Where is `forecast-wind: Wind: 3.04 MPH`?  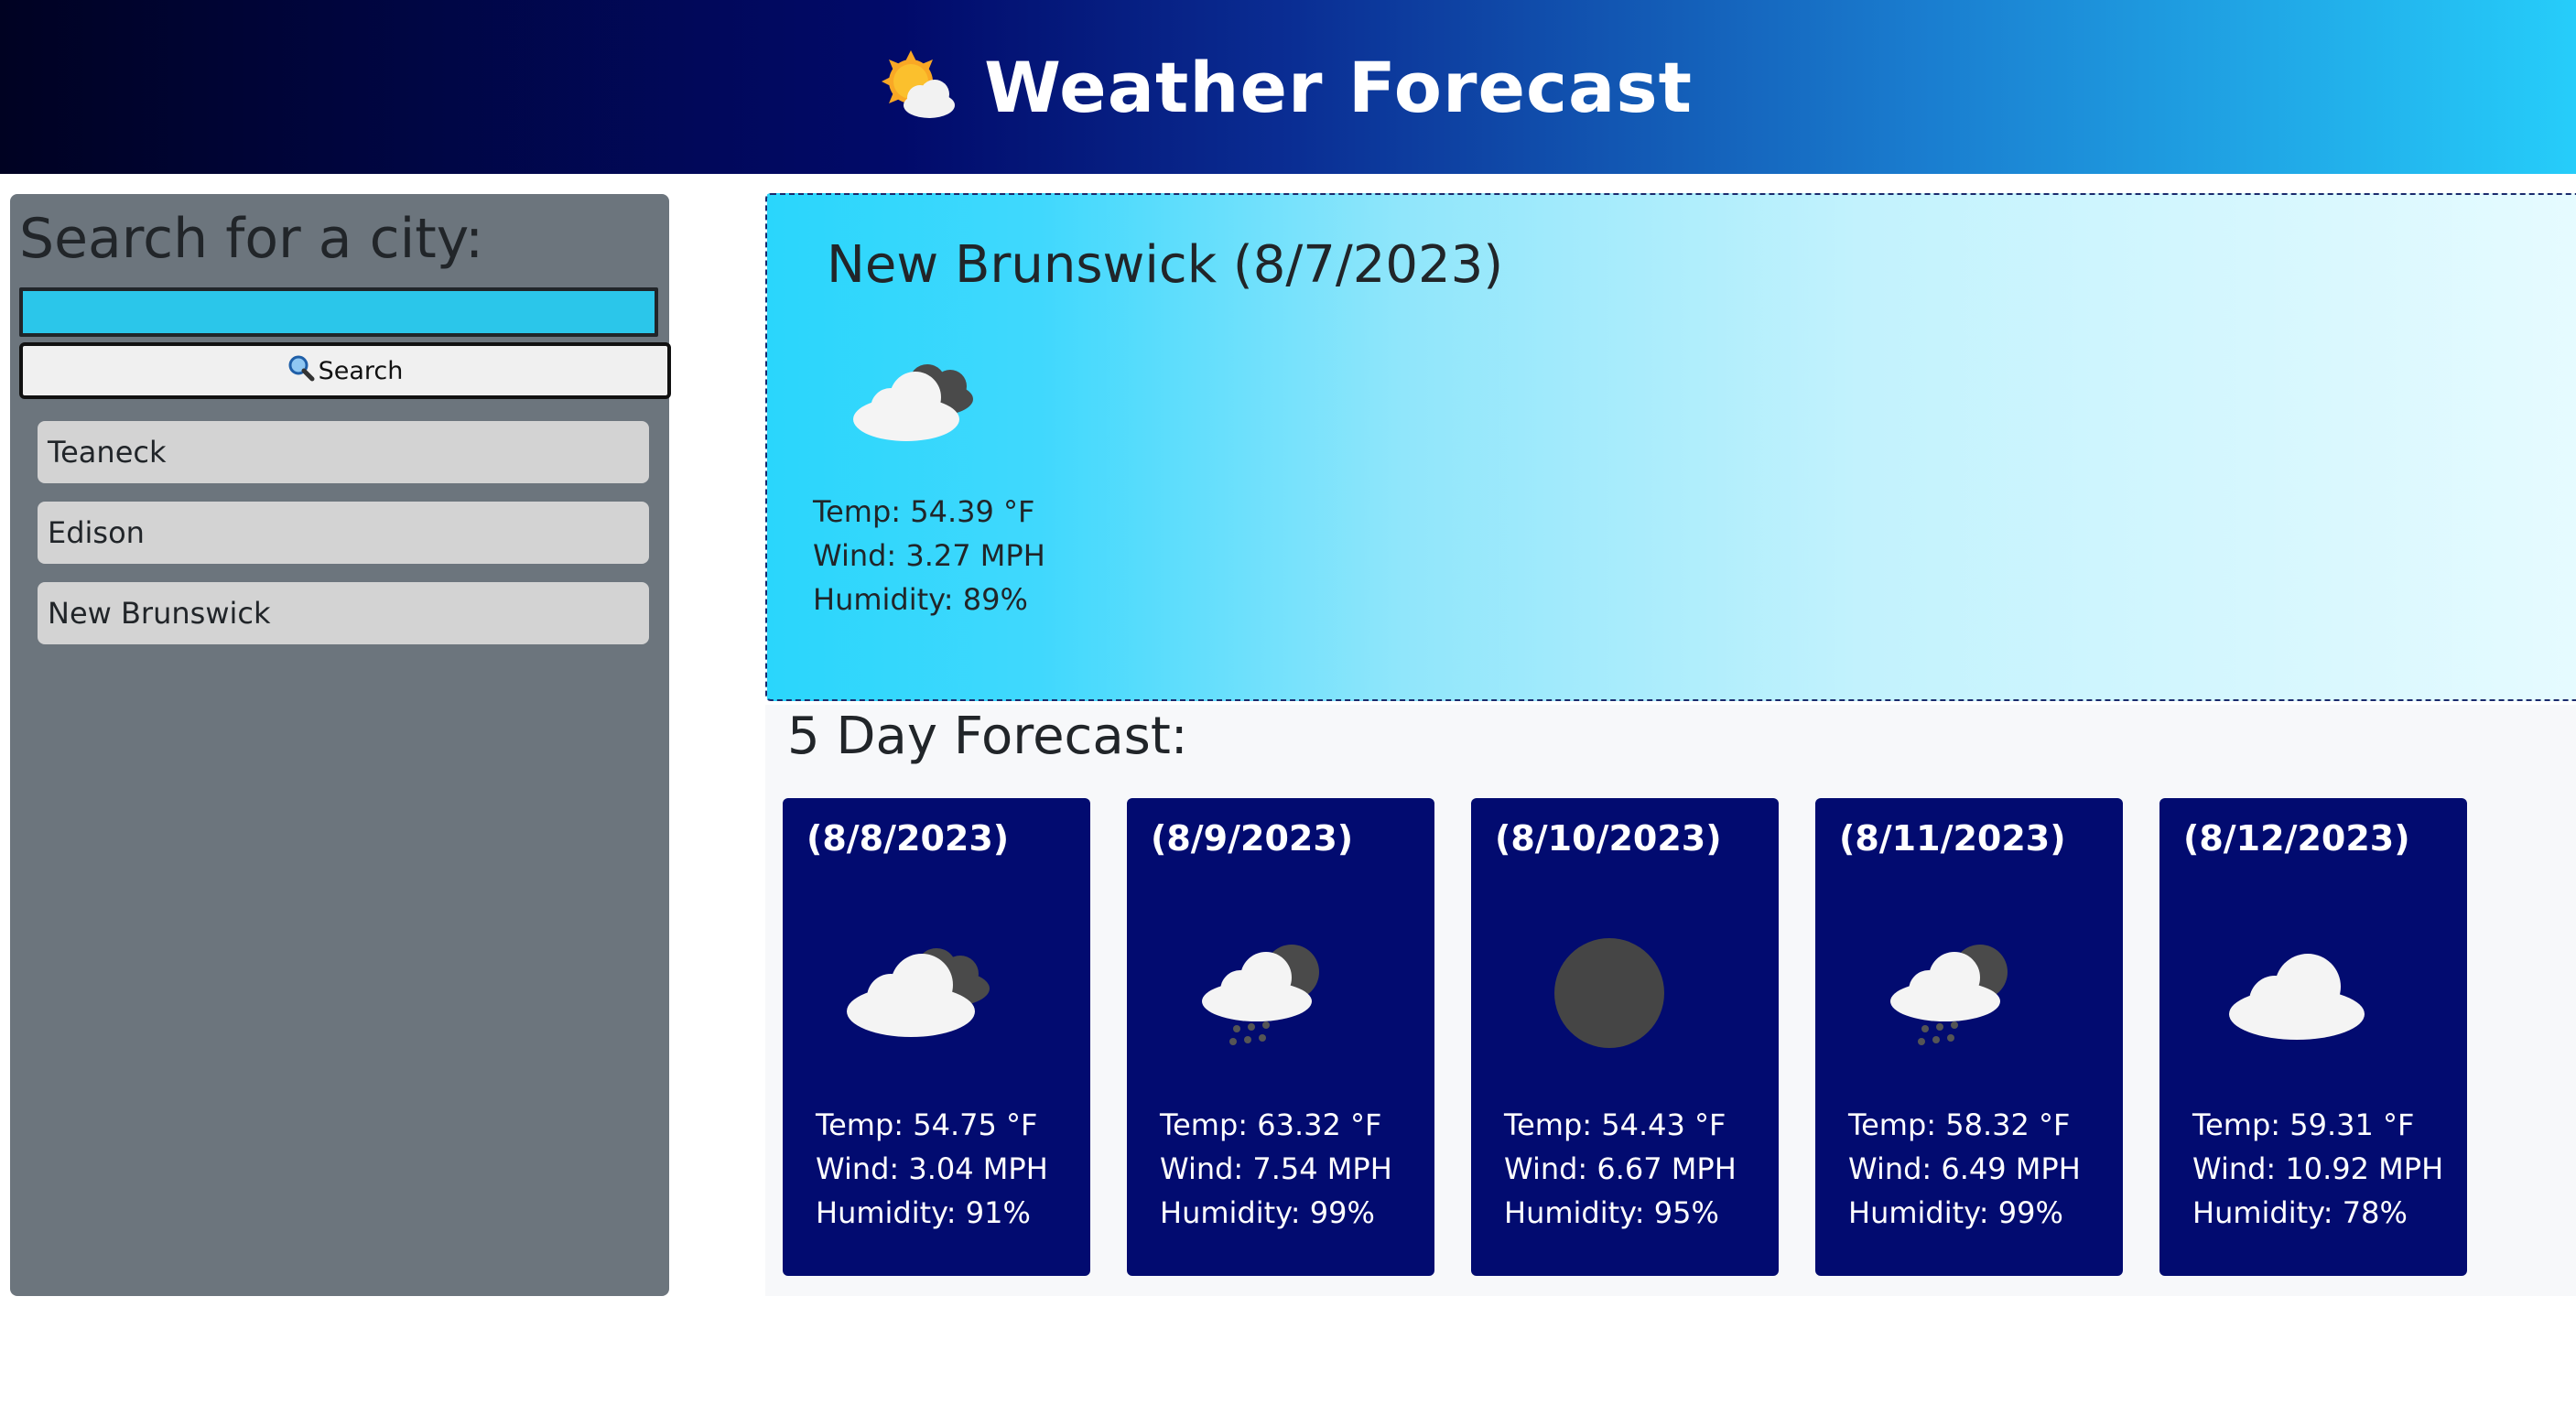
forecast-wind: Wind: 3.04 MPH is located at coordinates (932, 1168).